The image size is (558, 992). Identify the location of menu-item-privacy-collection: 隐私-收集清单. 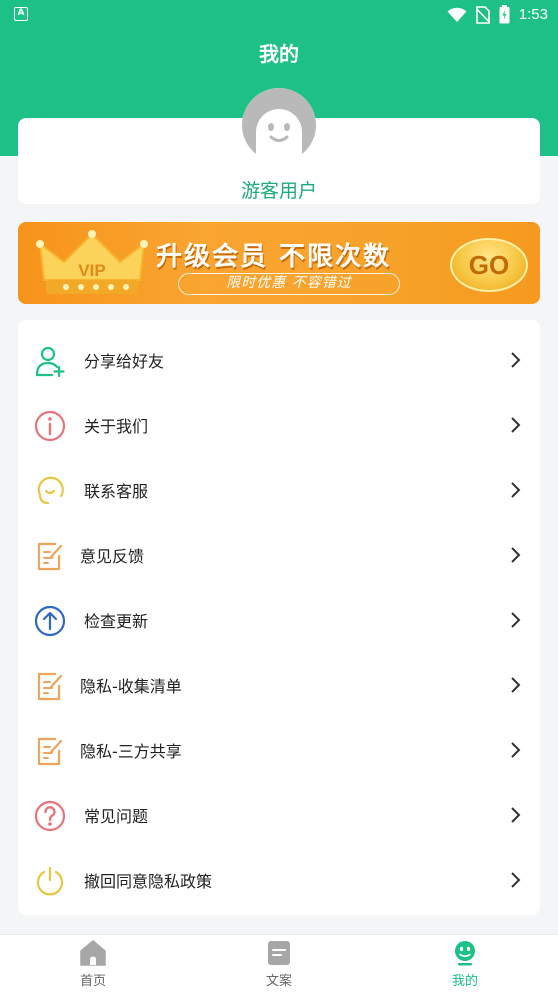
(279, 685).